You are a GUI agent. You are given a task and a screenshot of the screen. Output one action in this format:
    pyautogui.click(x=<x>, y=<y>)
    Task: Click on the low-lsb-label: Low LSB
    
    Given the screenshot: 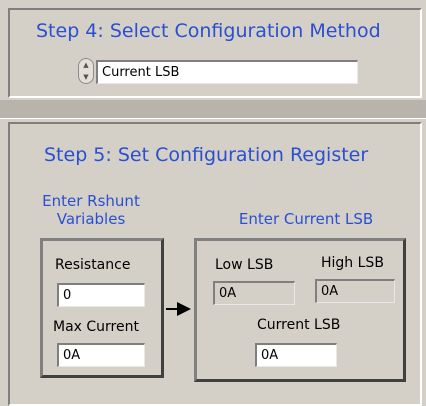 What is the action you would take?
    pyautogui.click(x=244, y=265)
    